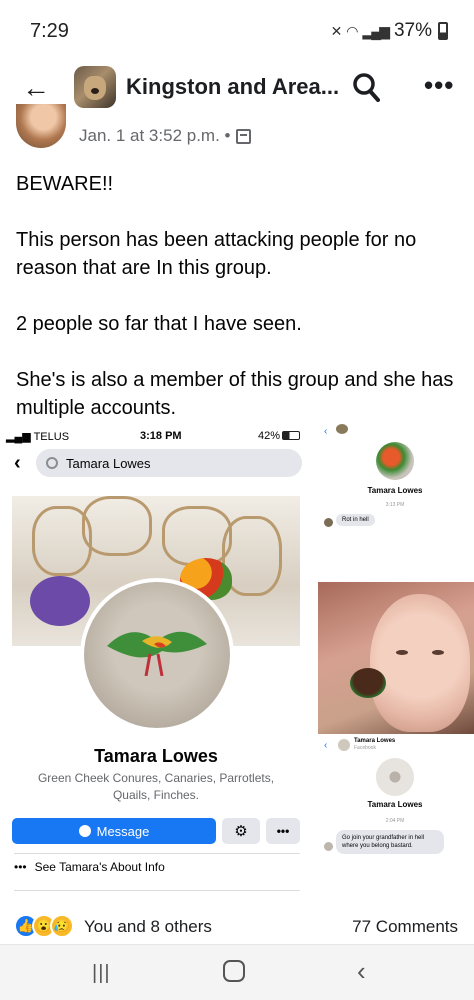 The image size is (474, 1000). What do you see at coordinates (420, 663) in the screenshot?
I see `face` at bounding box center [420, 663].